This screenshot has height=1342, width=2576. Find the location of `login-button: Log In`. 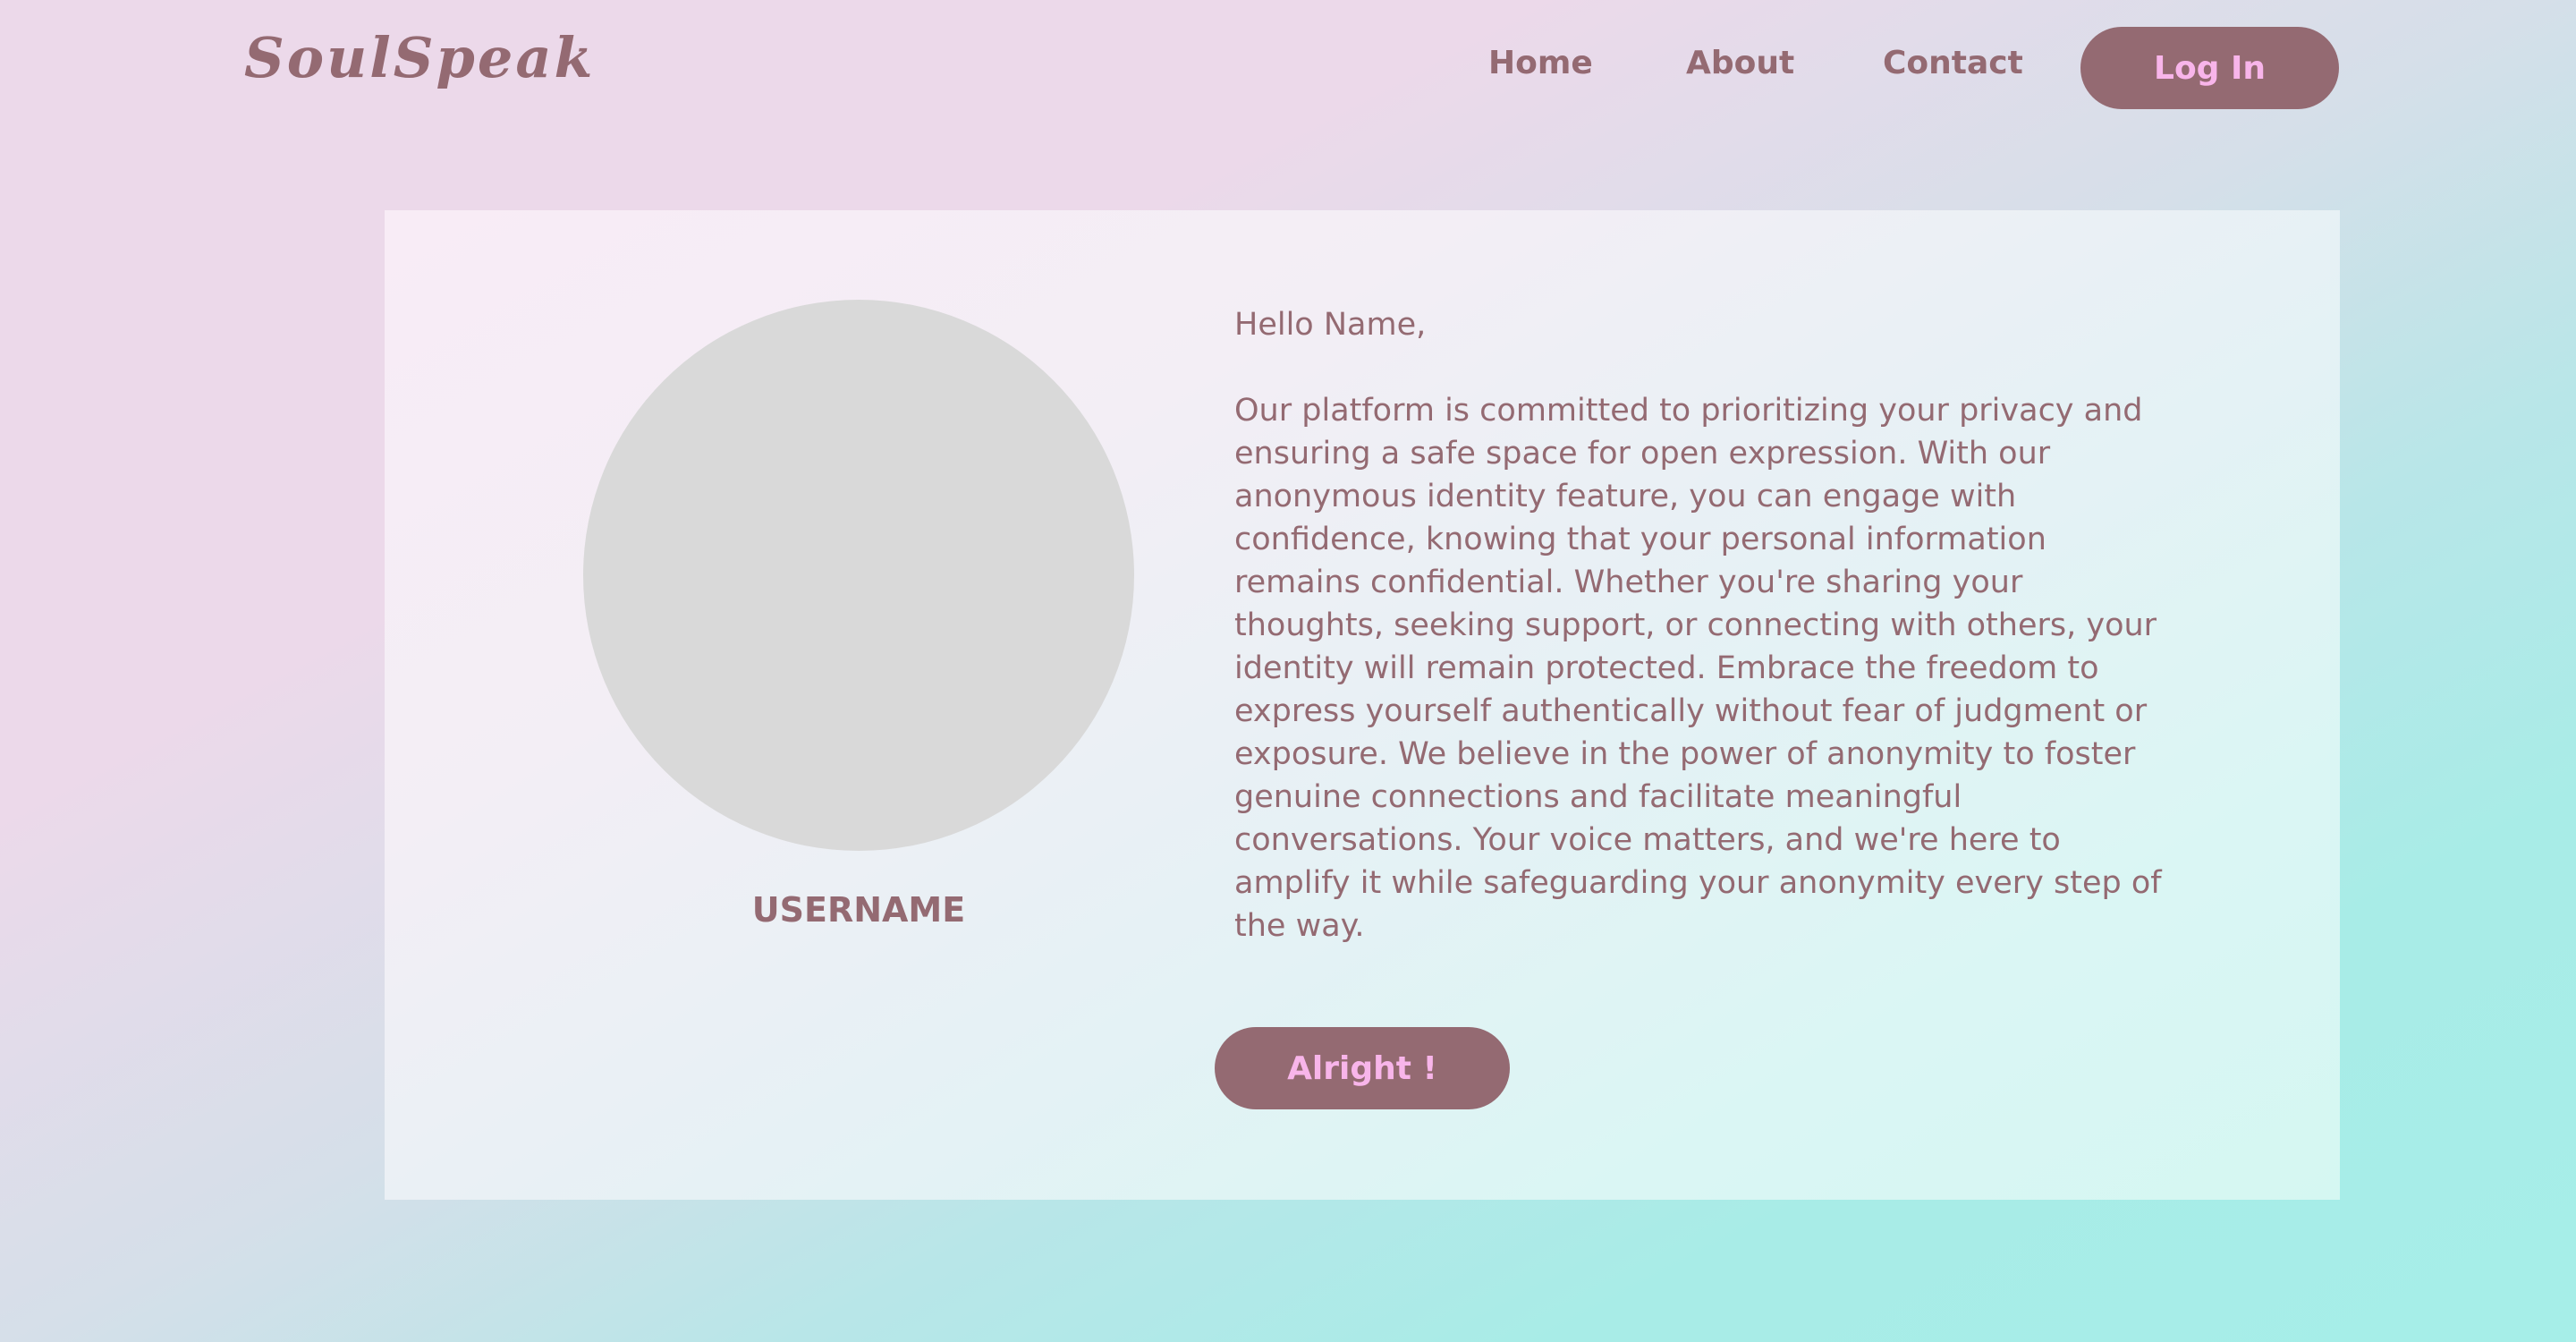

login-button: Log In is located at coordinates (2209, 68).